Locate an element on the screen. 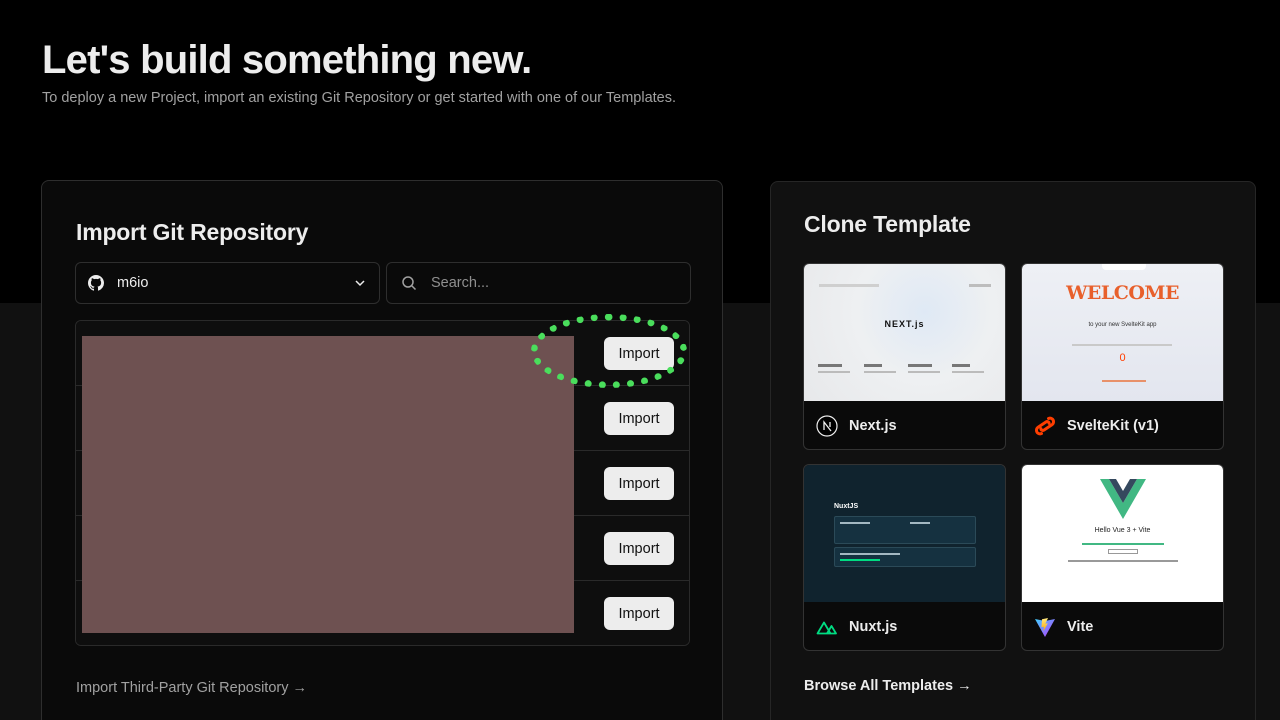 This screenshot has width=1280, height=720. template-name: SvelteKit (v1) is located at coordinates (1113, 426).